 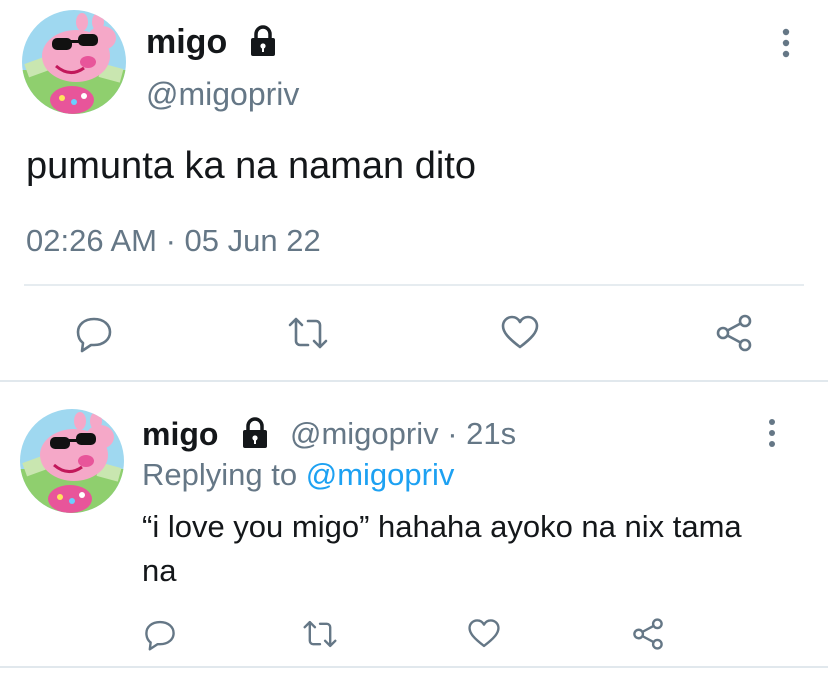 I want to click on replying-to-label: Replying to, so click(x=220, y=474).